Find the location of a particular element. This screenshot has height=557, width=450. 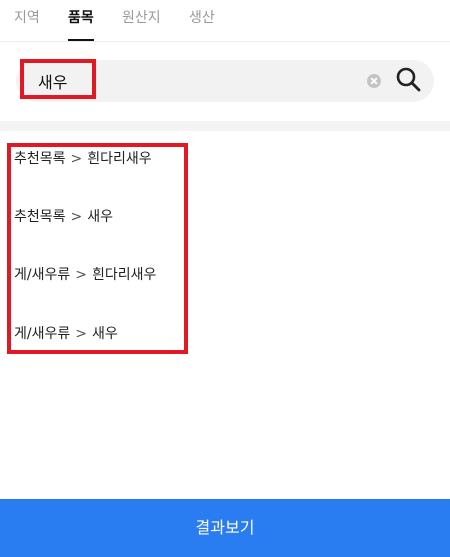

search-input is located at coordinates (192, 81).